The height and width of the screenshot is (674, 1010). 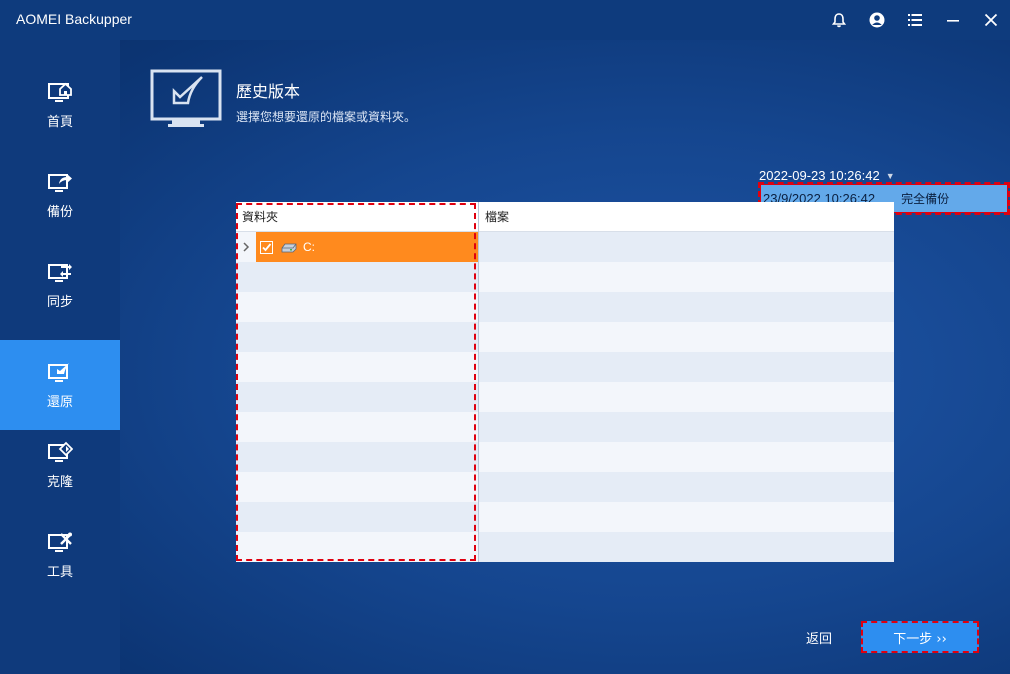 What do you see at coordinates (367, 247) in the screenshot?
I see `tree-item-selection: C:` at bounding box center [367, 247].